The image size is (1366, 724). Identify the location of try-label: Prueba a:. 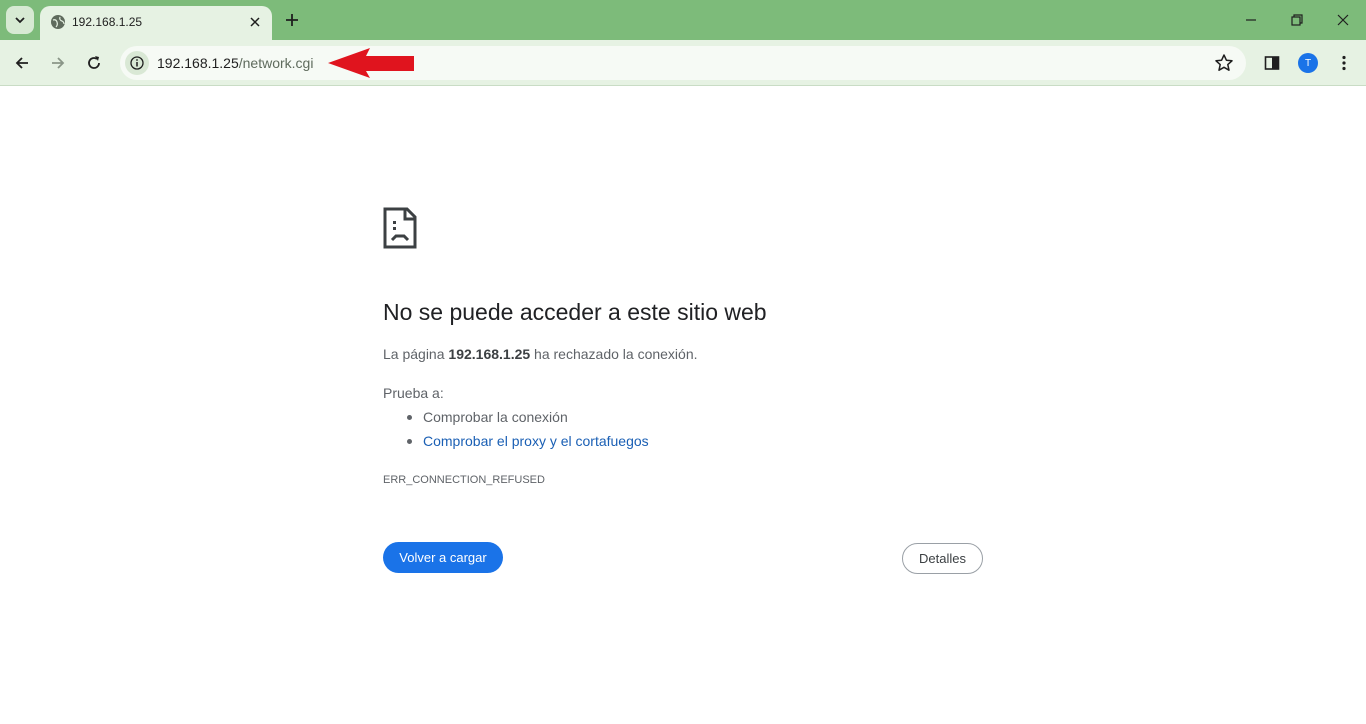
(413, 393).